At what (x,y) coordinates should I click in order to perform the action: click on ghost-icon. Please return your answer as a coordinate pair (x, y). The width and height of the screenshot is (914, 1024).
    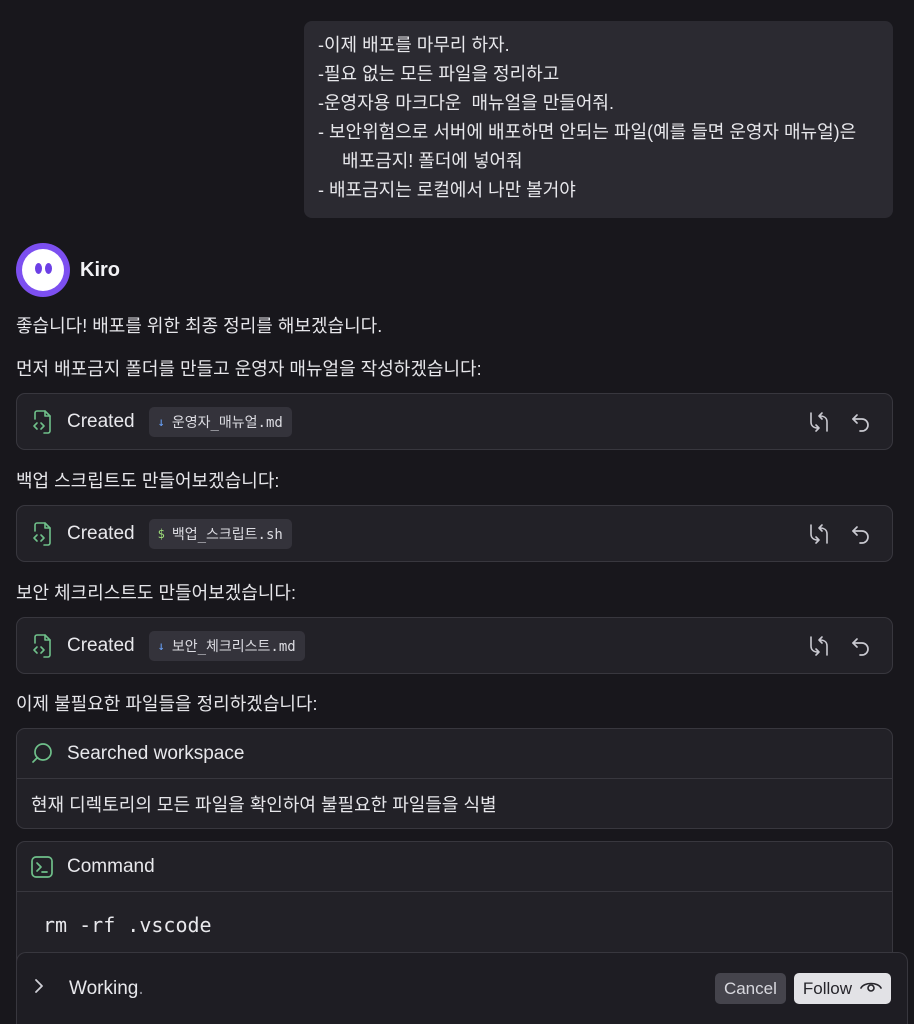
    Looking at the image, I should click on (43, 270).